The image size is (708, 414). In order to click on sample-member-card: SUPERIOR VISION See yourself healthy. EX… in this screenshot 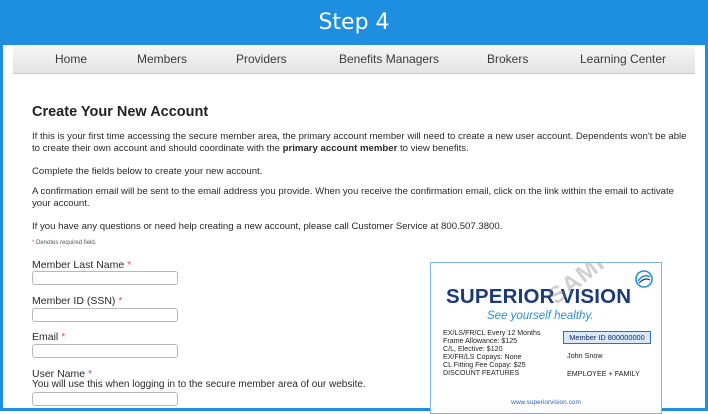, I will do `click(546, 338)`.